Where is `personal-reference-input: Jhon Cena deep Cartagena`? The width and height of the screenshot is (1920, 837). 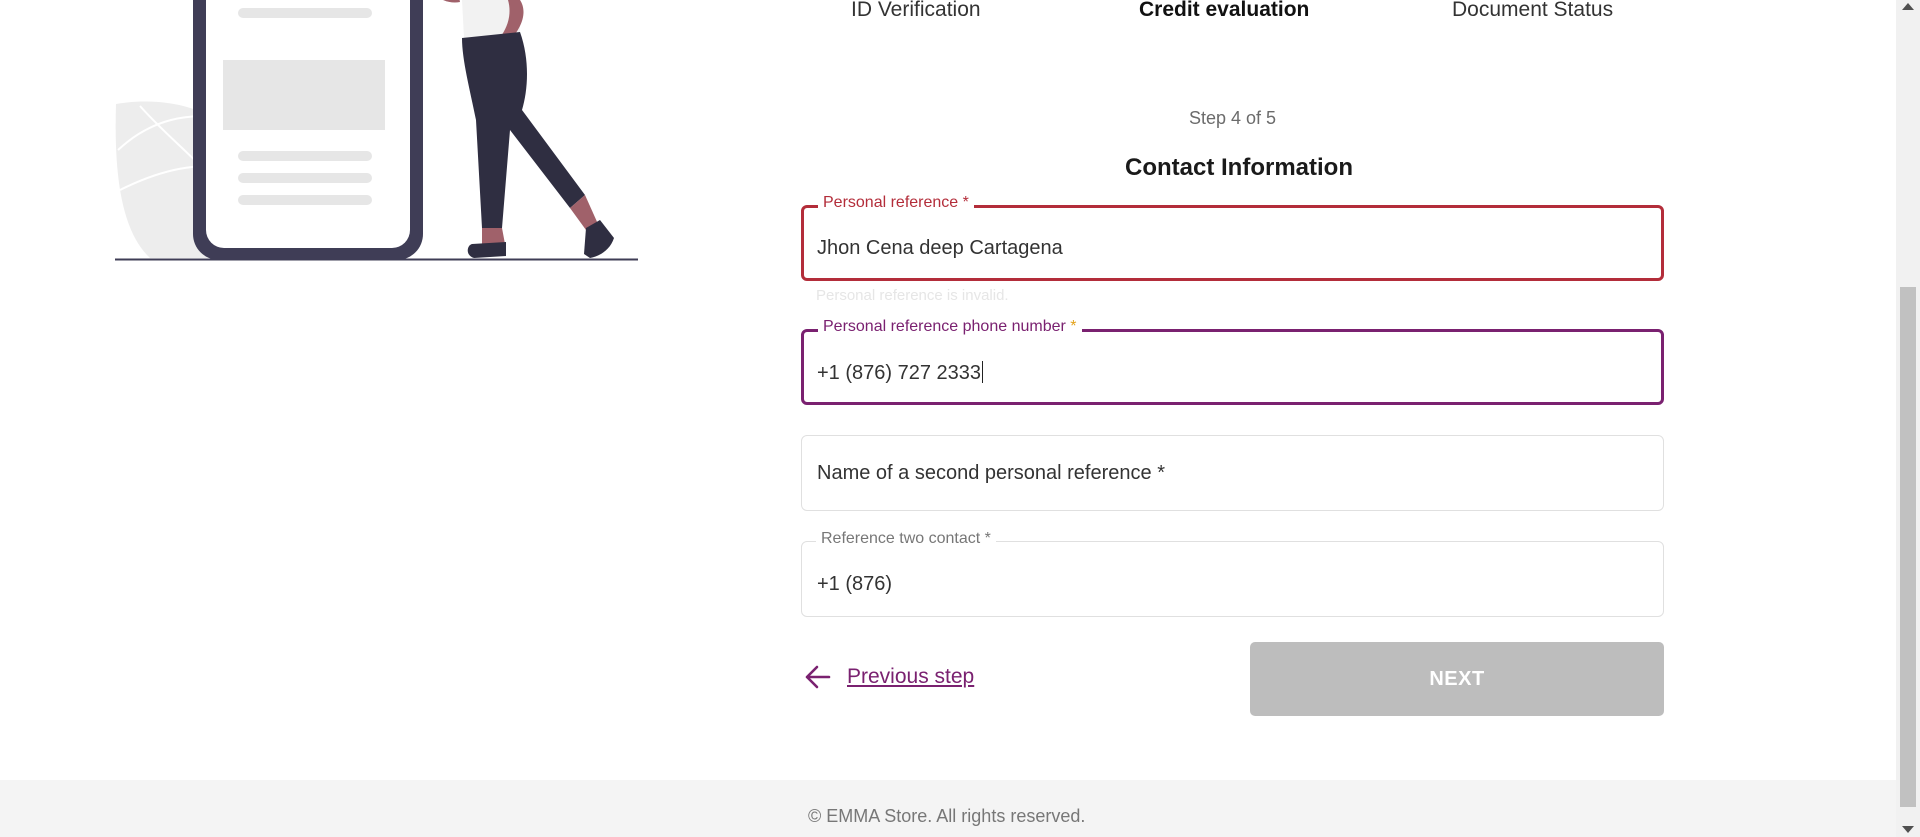 personal-reference-input: Jhon Cena deep Cartagena is located at coordinates (940, 248).